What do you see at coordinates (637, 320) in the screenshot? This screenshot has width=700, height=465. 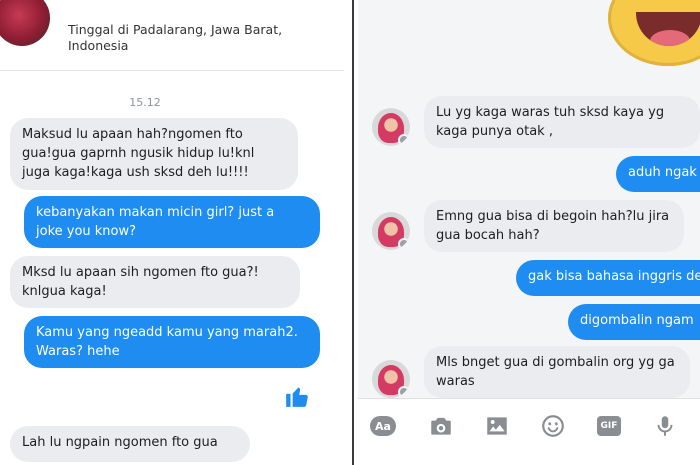 I see `message-line: digombalin ngam` at bounding box center [637, 320].